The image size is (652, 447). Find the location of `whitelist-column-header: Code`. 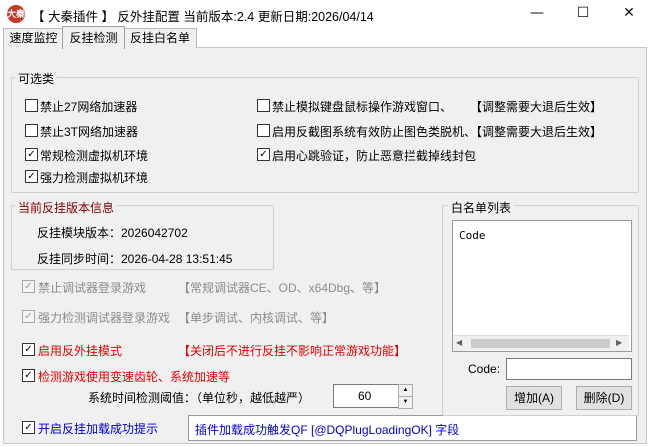

whitelist-column-header: Code is located at coordinates (472, 235).